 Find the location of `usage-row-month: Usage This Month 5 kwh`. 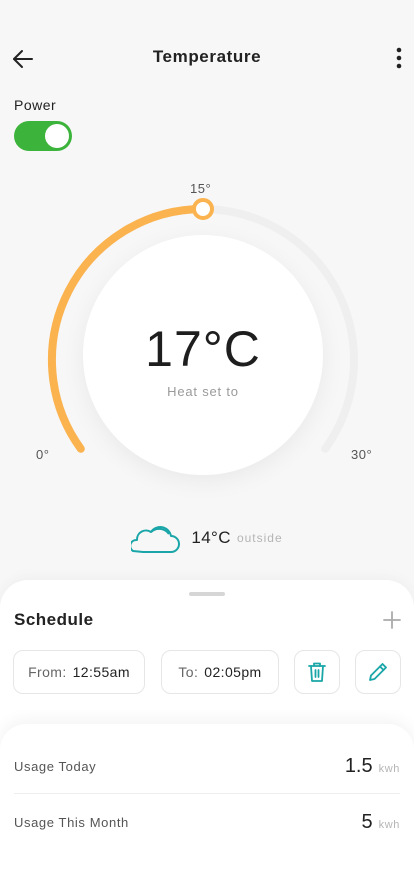

usage-row-month: Usage This Month 5 kwh is located at coordinates (207, 822).